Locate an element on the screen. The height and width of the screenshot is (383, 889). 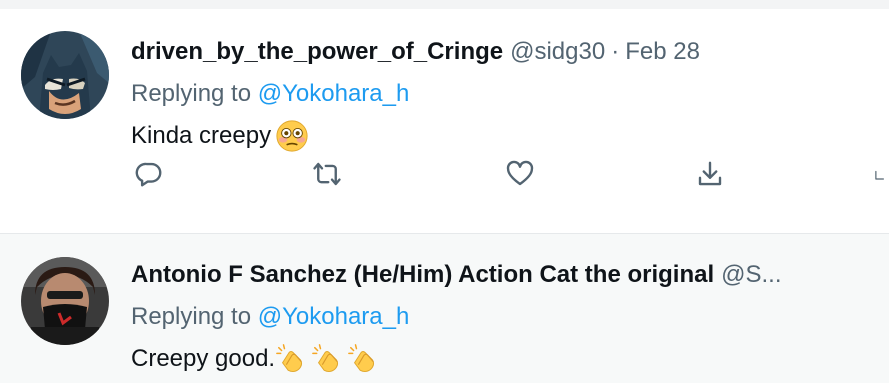
reply-icon is located at coordinates (148, 174).